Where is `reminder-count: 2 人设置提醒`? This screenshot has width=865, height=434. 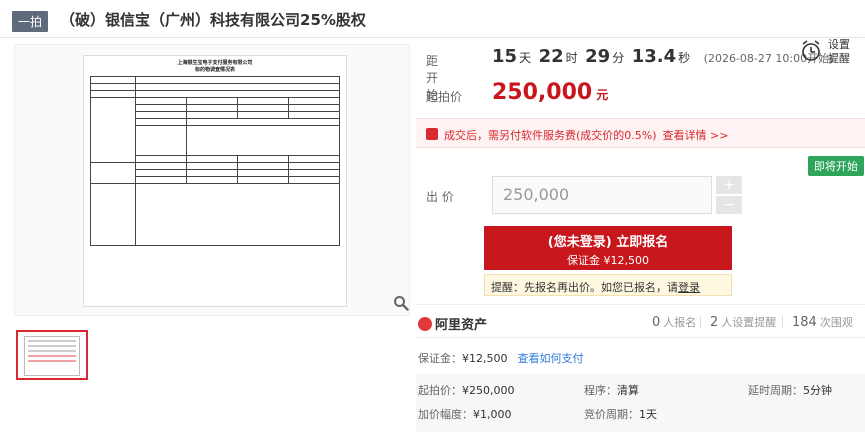
reminder-count: 2 人设置提醒 is located at coordinates (743, 322).